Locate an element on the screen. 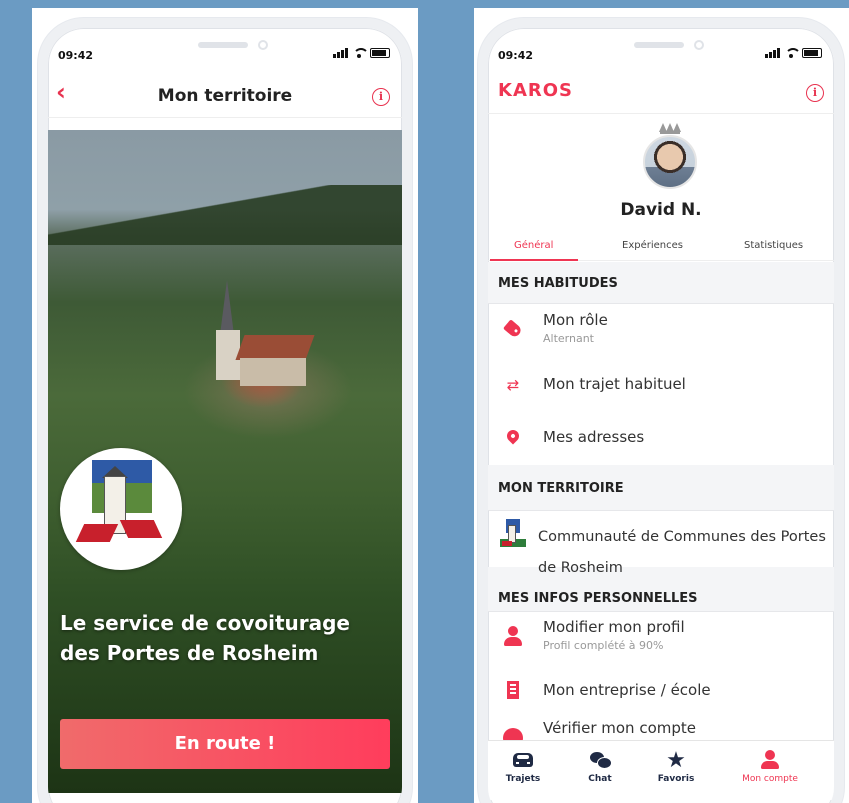  list-item-label: Mon trajet habituel is located at coordinates (614, 384).